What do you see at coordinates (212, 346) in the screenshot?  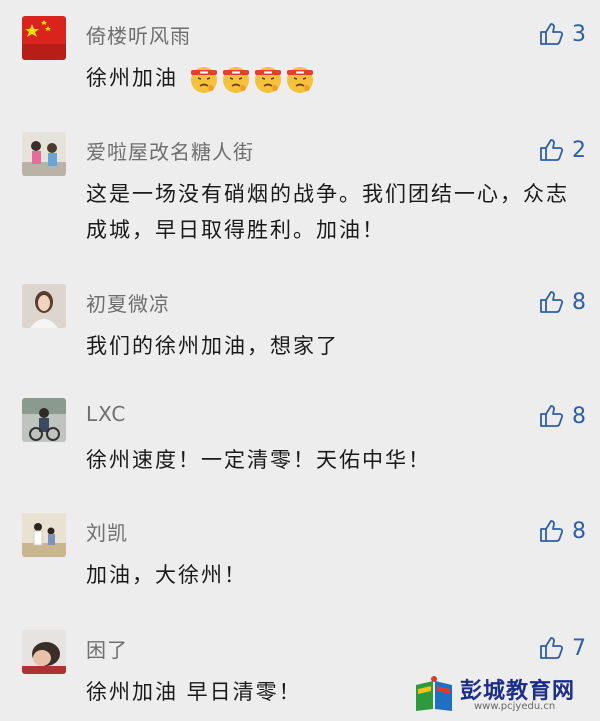 I see `comment-text: 我们的徐州加油，想家了` at bounding box center [212, 346].